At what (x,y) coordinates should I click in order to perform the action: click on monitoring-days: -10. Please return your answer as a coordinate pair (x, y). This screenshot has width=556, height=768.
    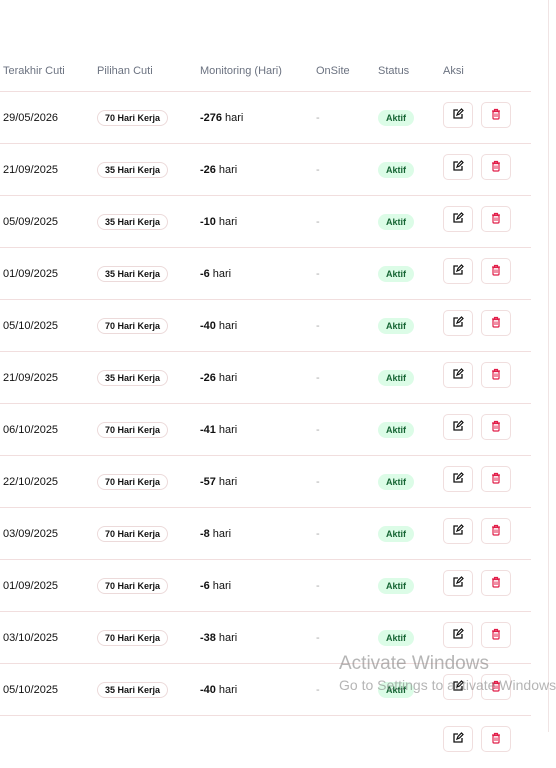
    Looking at the image, I should click on (208, 222).